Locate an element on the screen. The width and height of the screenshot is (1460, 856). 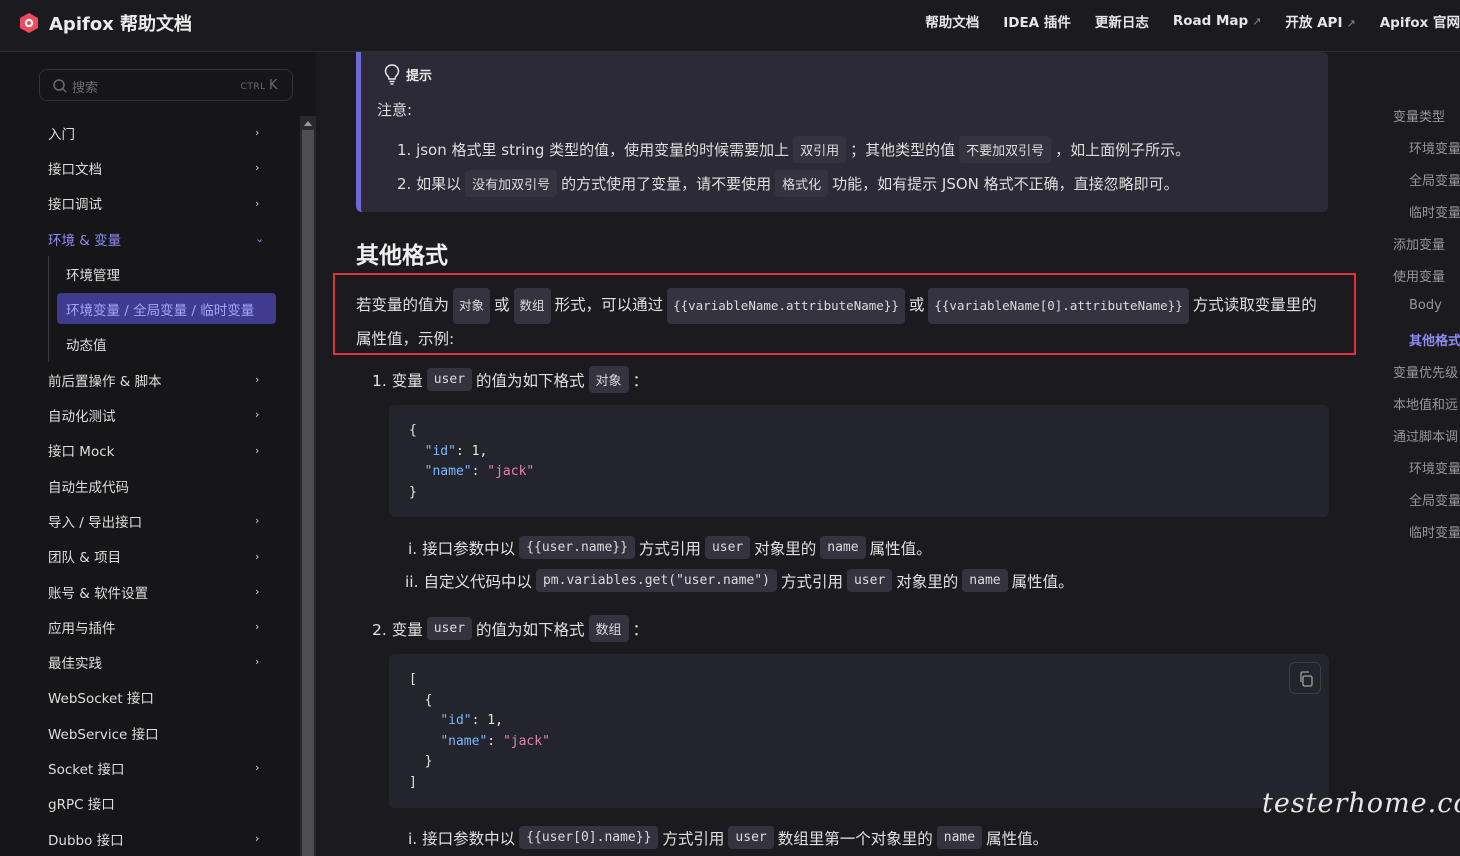
sidebar-item-mock: 接口 Mock › is located at coordinates (150, 450).